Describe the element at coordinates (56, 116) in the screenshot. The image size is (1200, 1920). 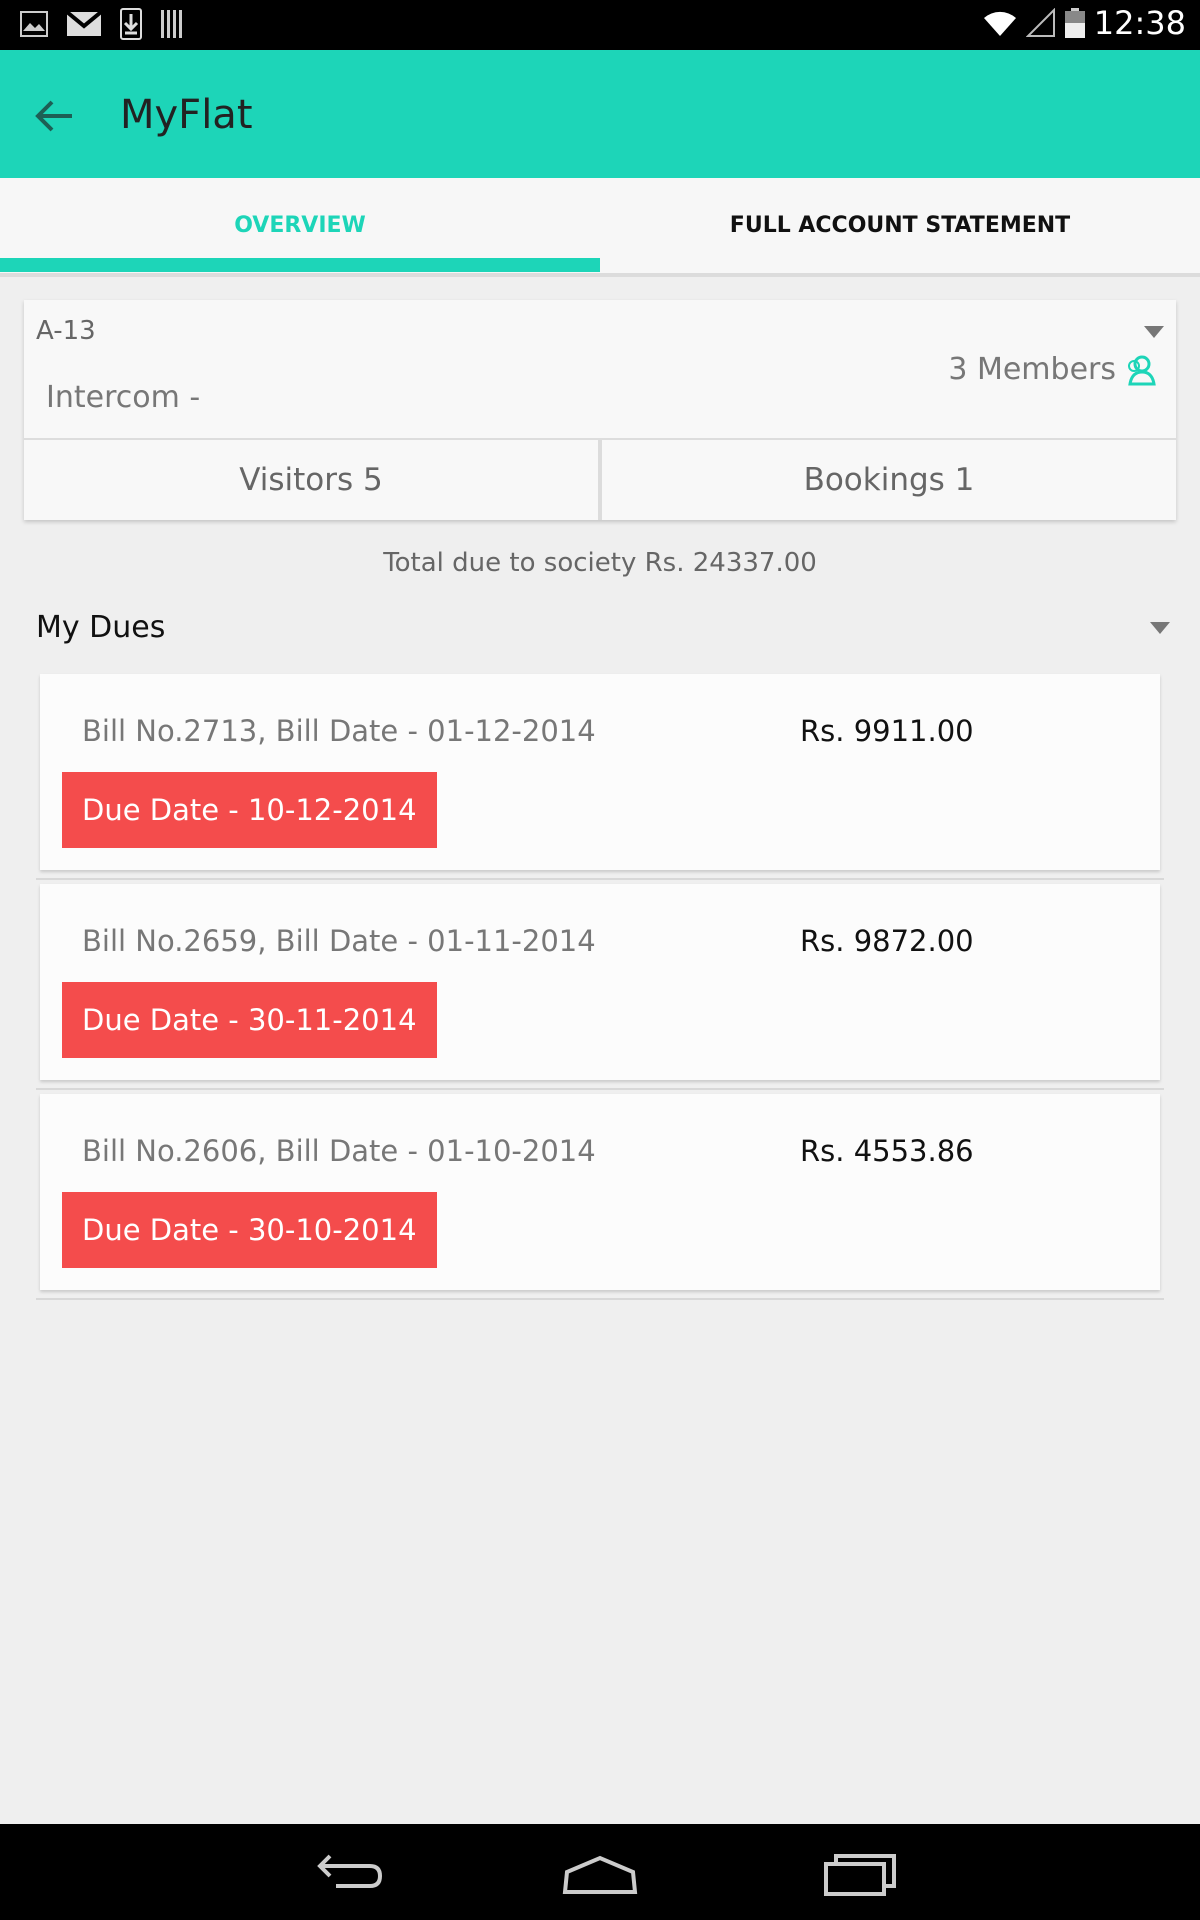
I see `arrow-left-icon` at that location.